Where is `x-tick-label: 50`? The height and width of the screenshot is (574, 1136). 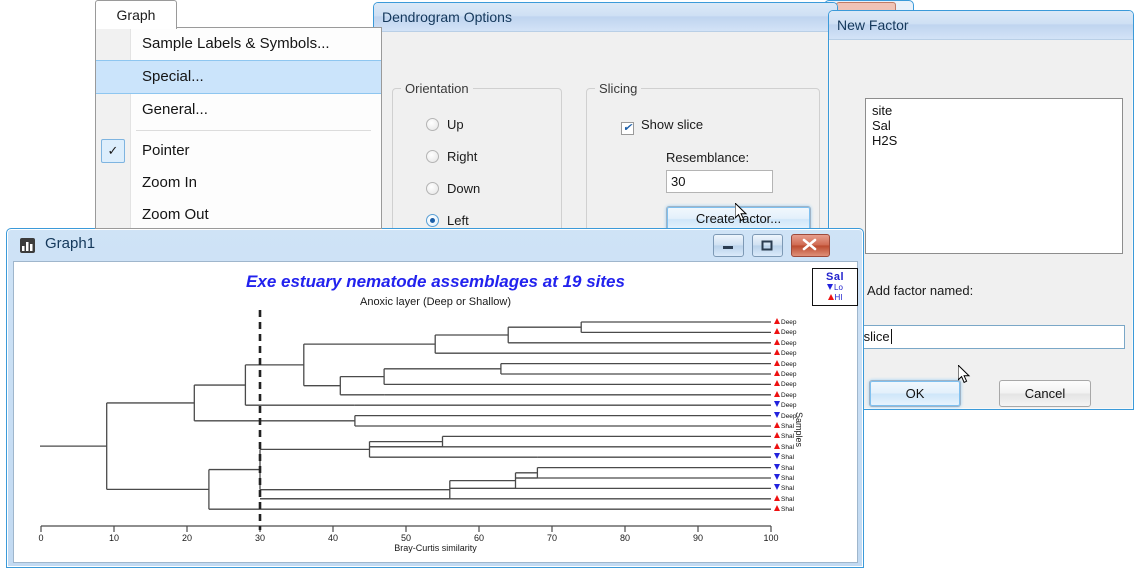
x-tick-label: 50 is located at coordinates (406, 538).